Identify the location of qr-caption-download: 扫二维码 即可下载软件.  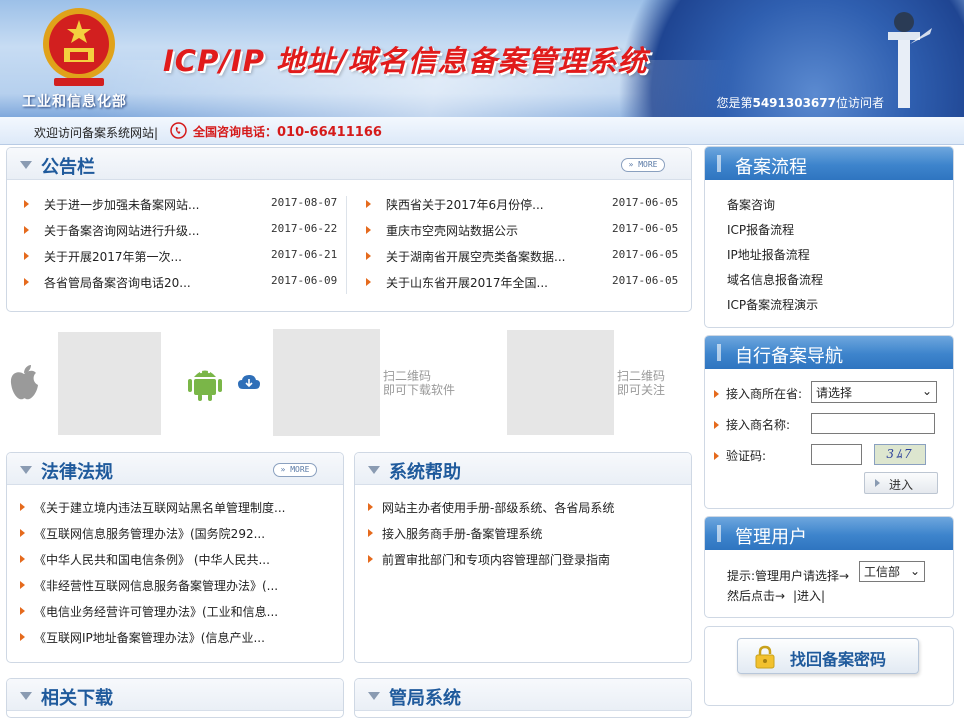
(419, 383).